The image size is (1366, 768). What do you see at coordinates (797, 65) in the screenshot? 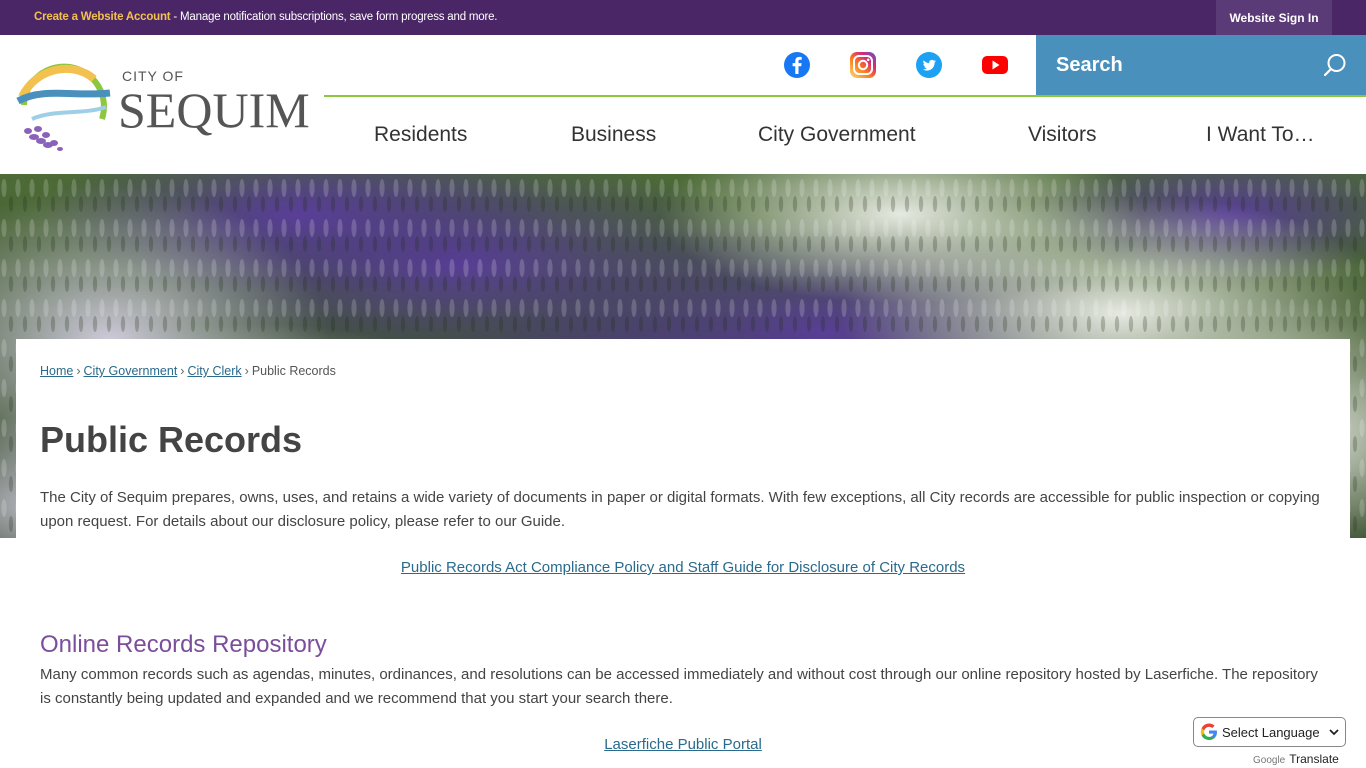
I see `facebook-icon` at bounding box center [797, 65].